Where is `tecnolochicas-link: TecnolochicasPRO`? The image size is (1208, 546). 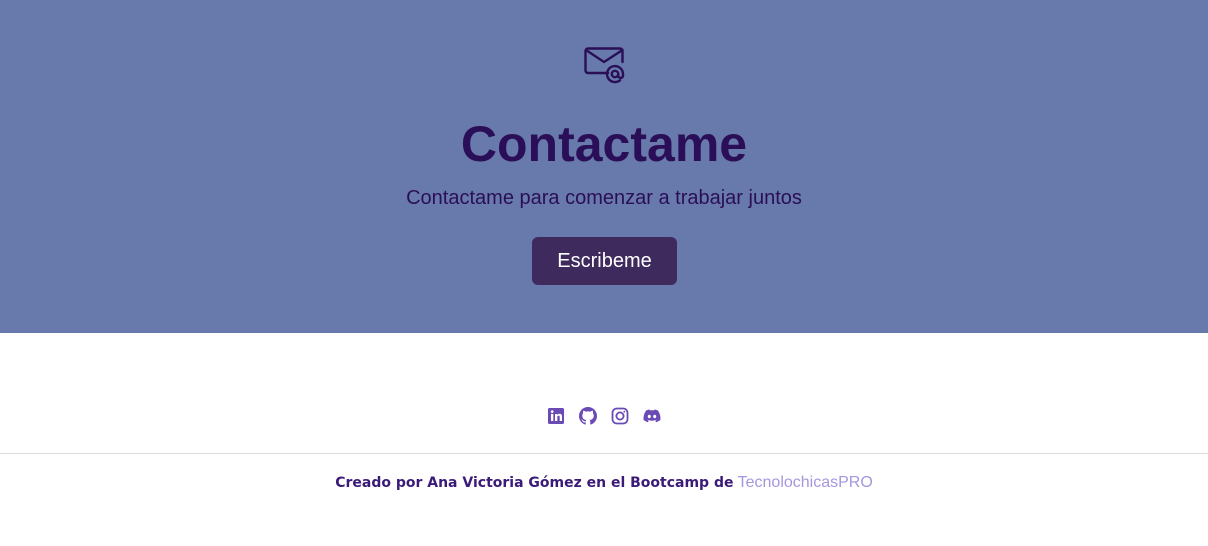
tecnolochicas-link: TecnolochicasPRO is located at coordinates (805, 482).